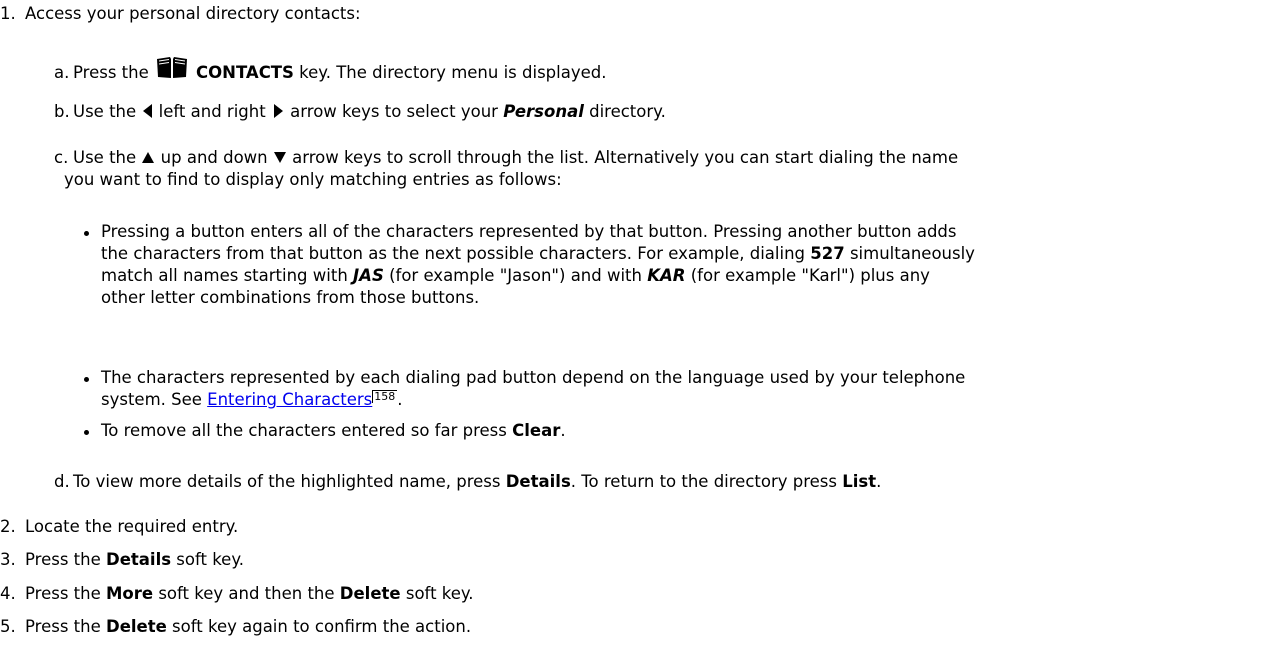 The height and width of the screenshot is (647, 1271). I want to click on step-3: 3. Press the Details soft key., so click(122, 560).